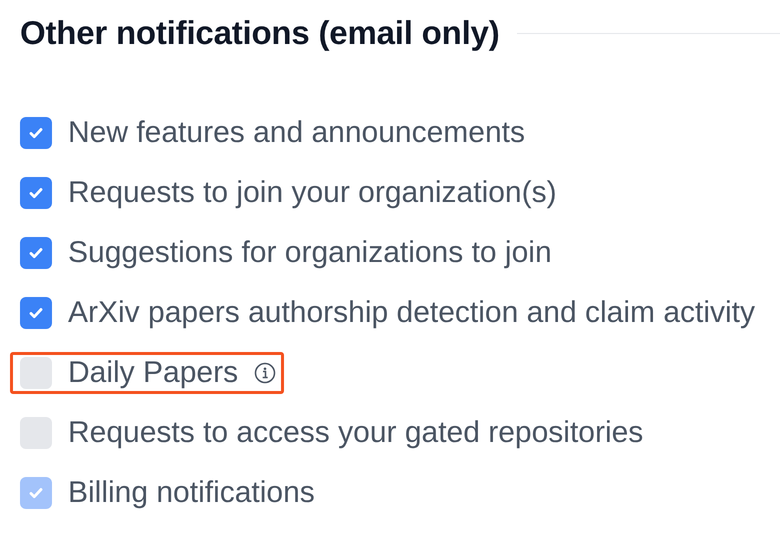 This screenshot has height=554, width=780. What do you see at coordinates (412, 313) in the screenshot?
I see `option-label: ArXiv papers authorship detection and claim activity` at bounding box center [412, 313].